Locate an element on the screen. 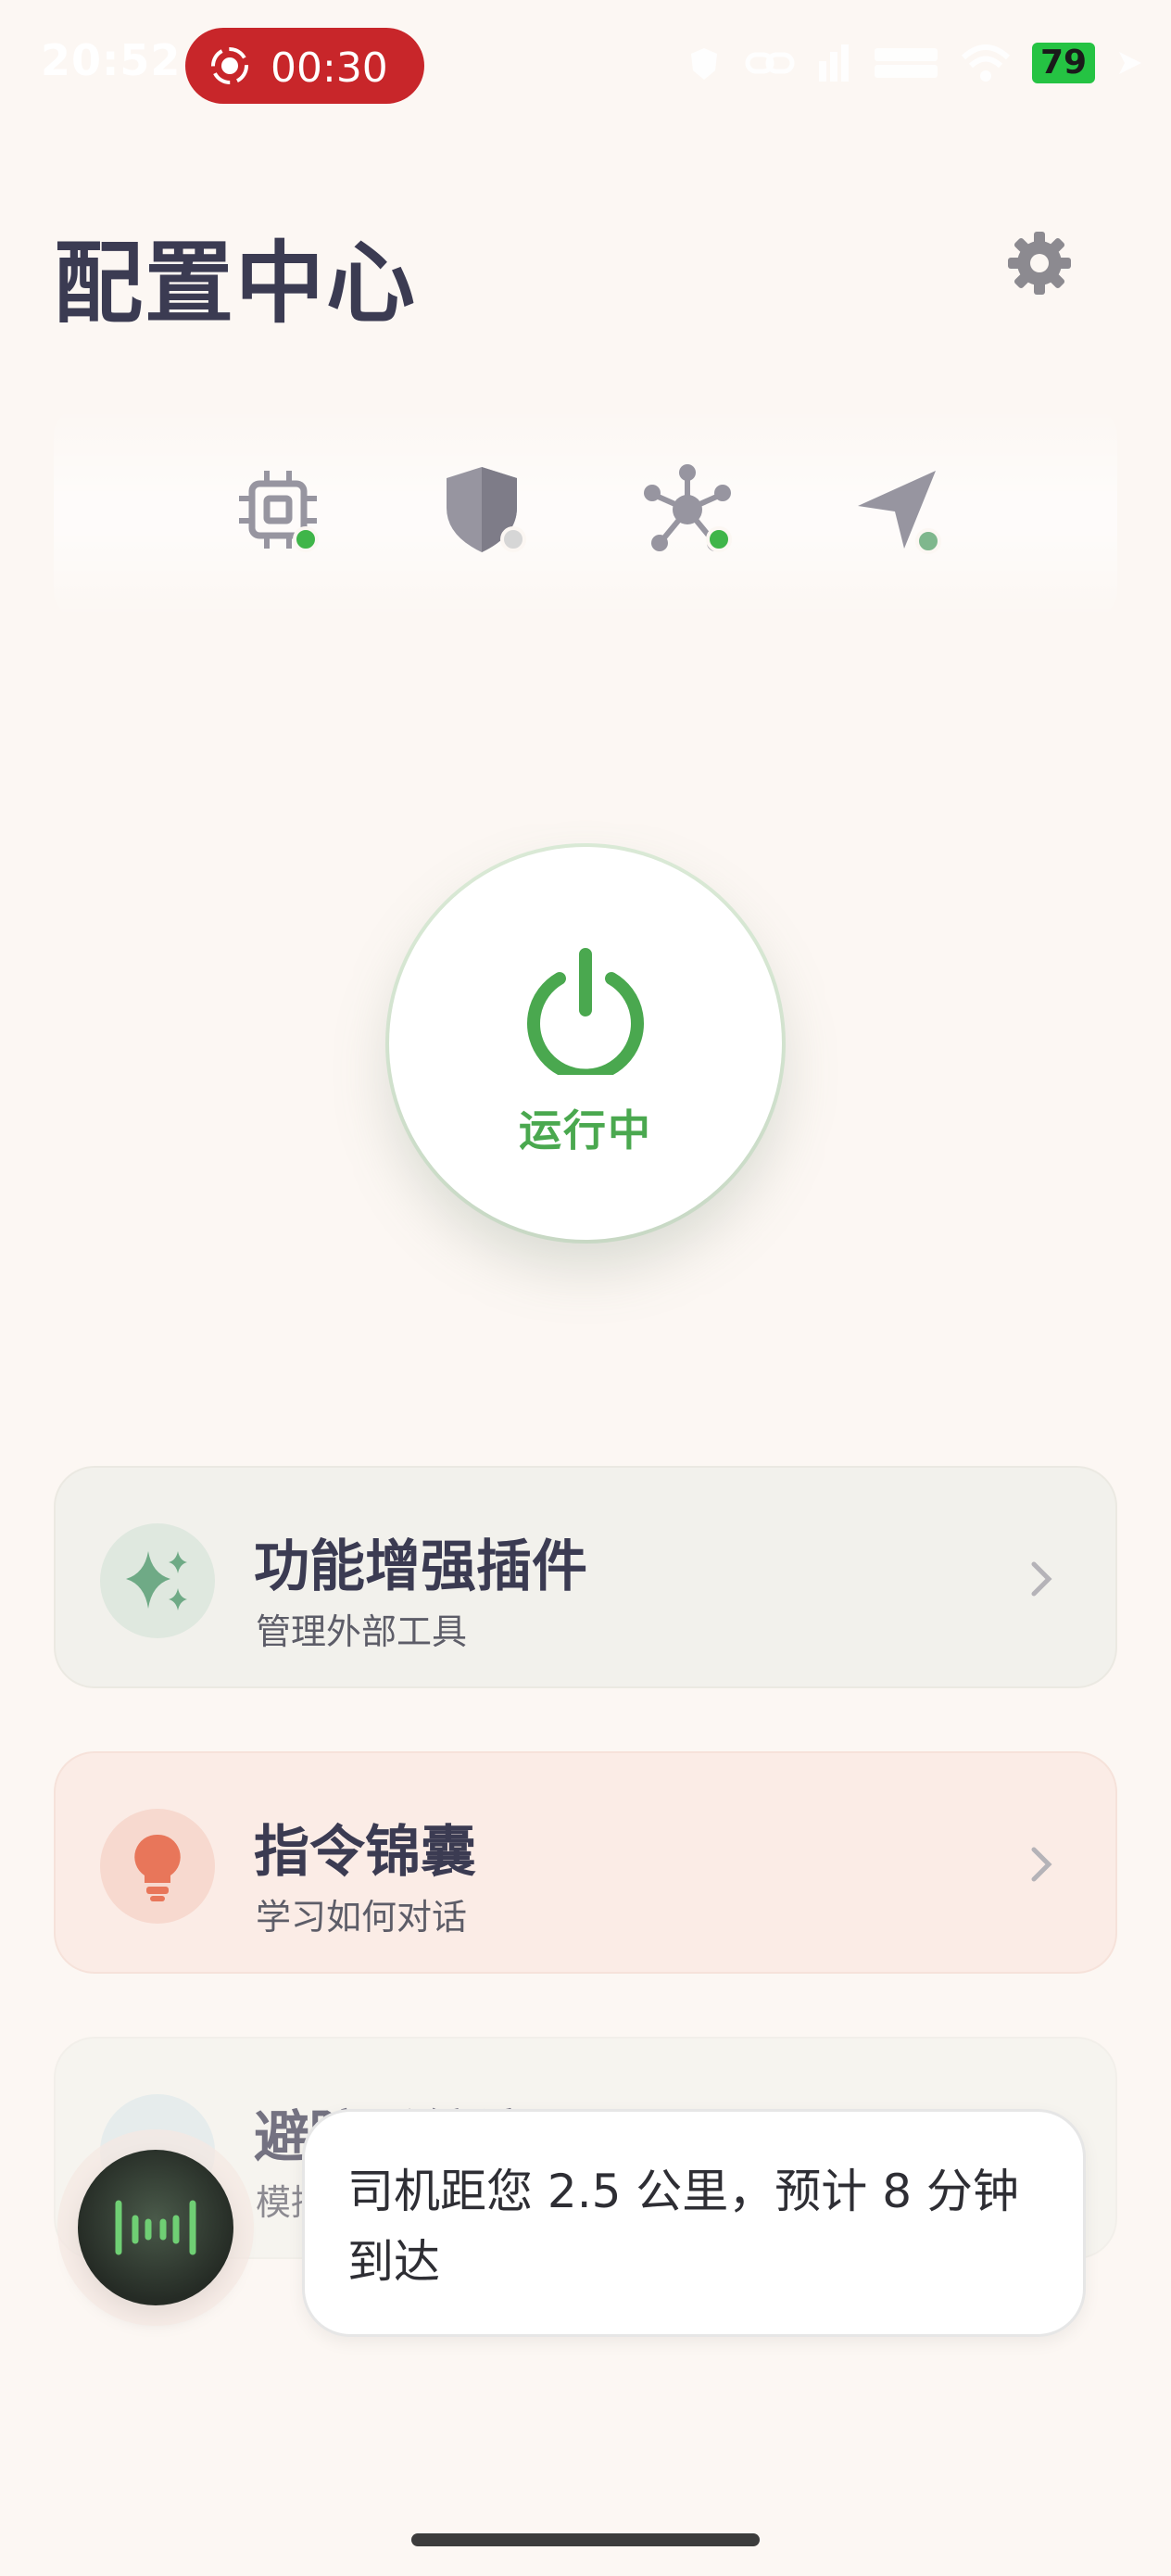 This screenshot has height=2576, width=1171. link-icon is located at coordinates (770, 63).